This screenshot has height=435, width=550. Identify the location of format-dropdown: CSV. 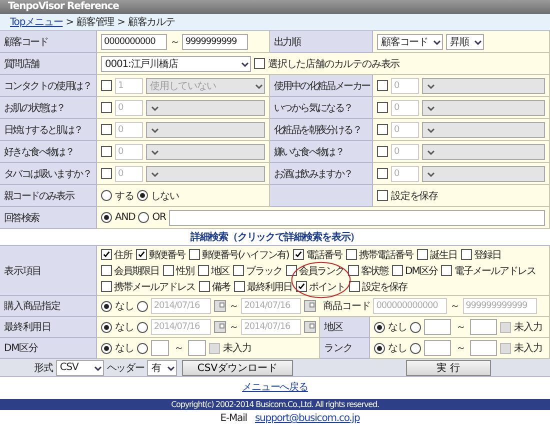
(80, 368).